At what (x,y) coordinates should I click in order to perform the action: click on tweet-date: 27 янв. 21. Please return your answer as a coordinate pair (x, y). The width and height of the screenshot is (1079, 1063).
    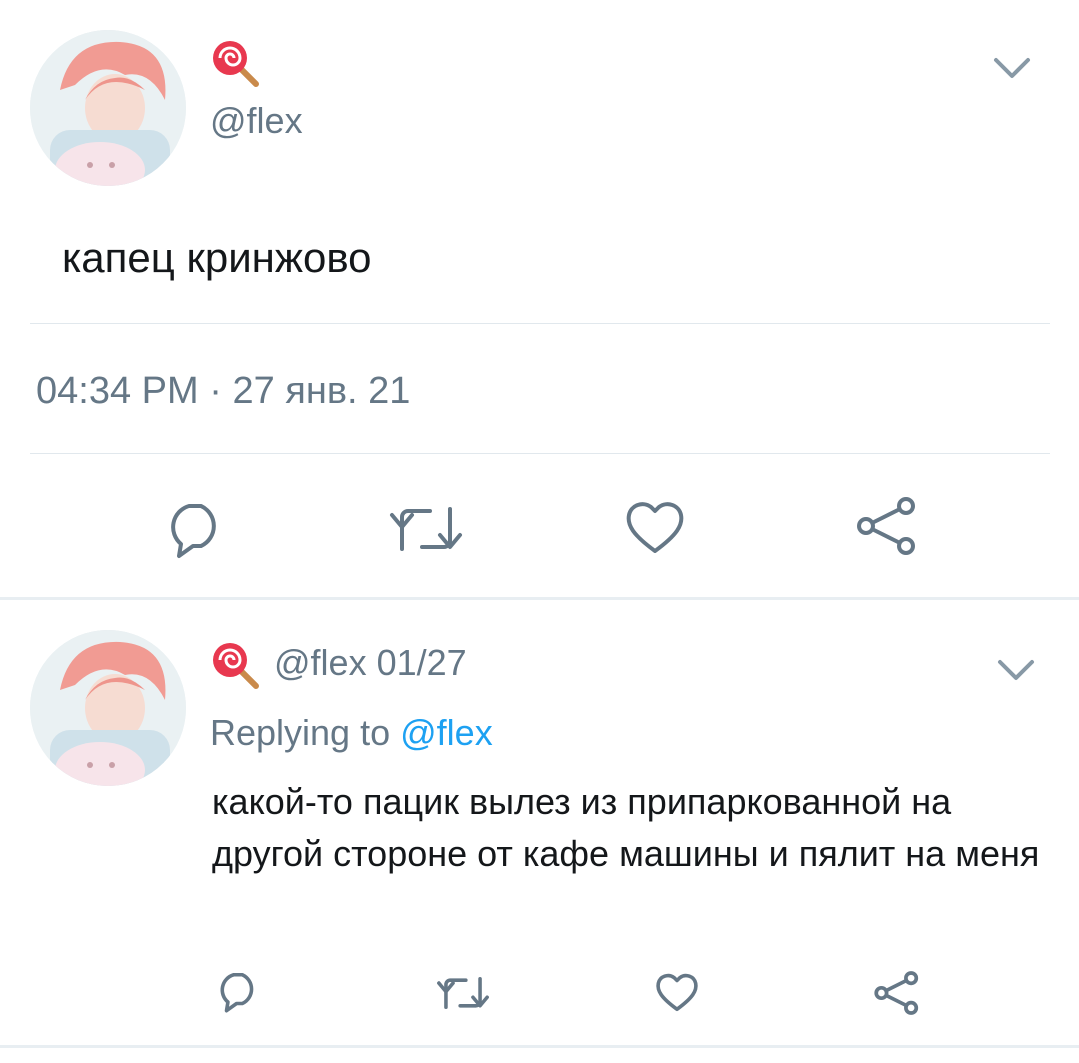
    Looking at the image, I should click on (321, 391).